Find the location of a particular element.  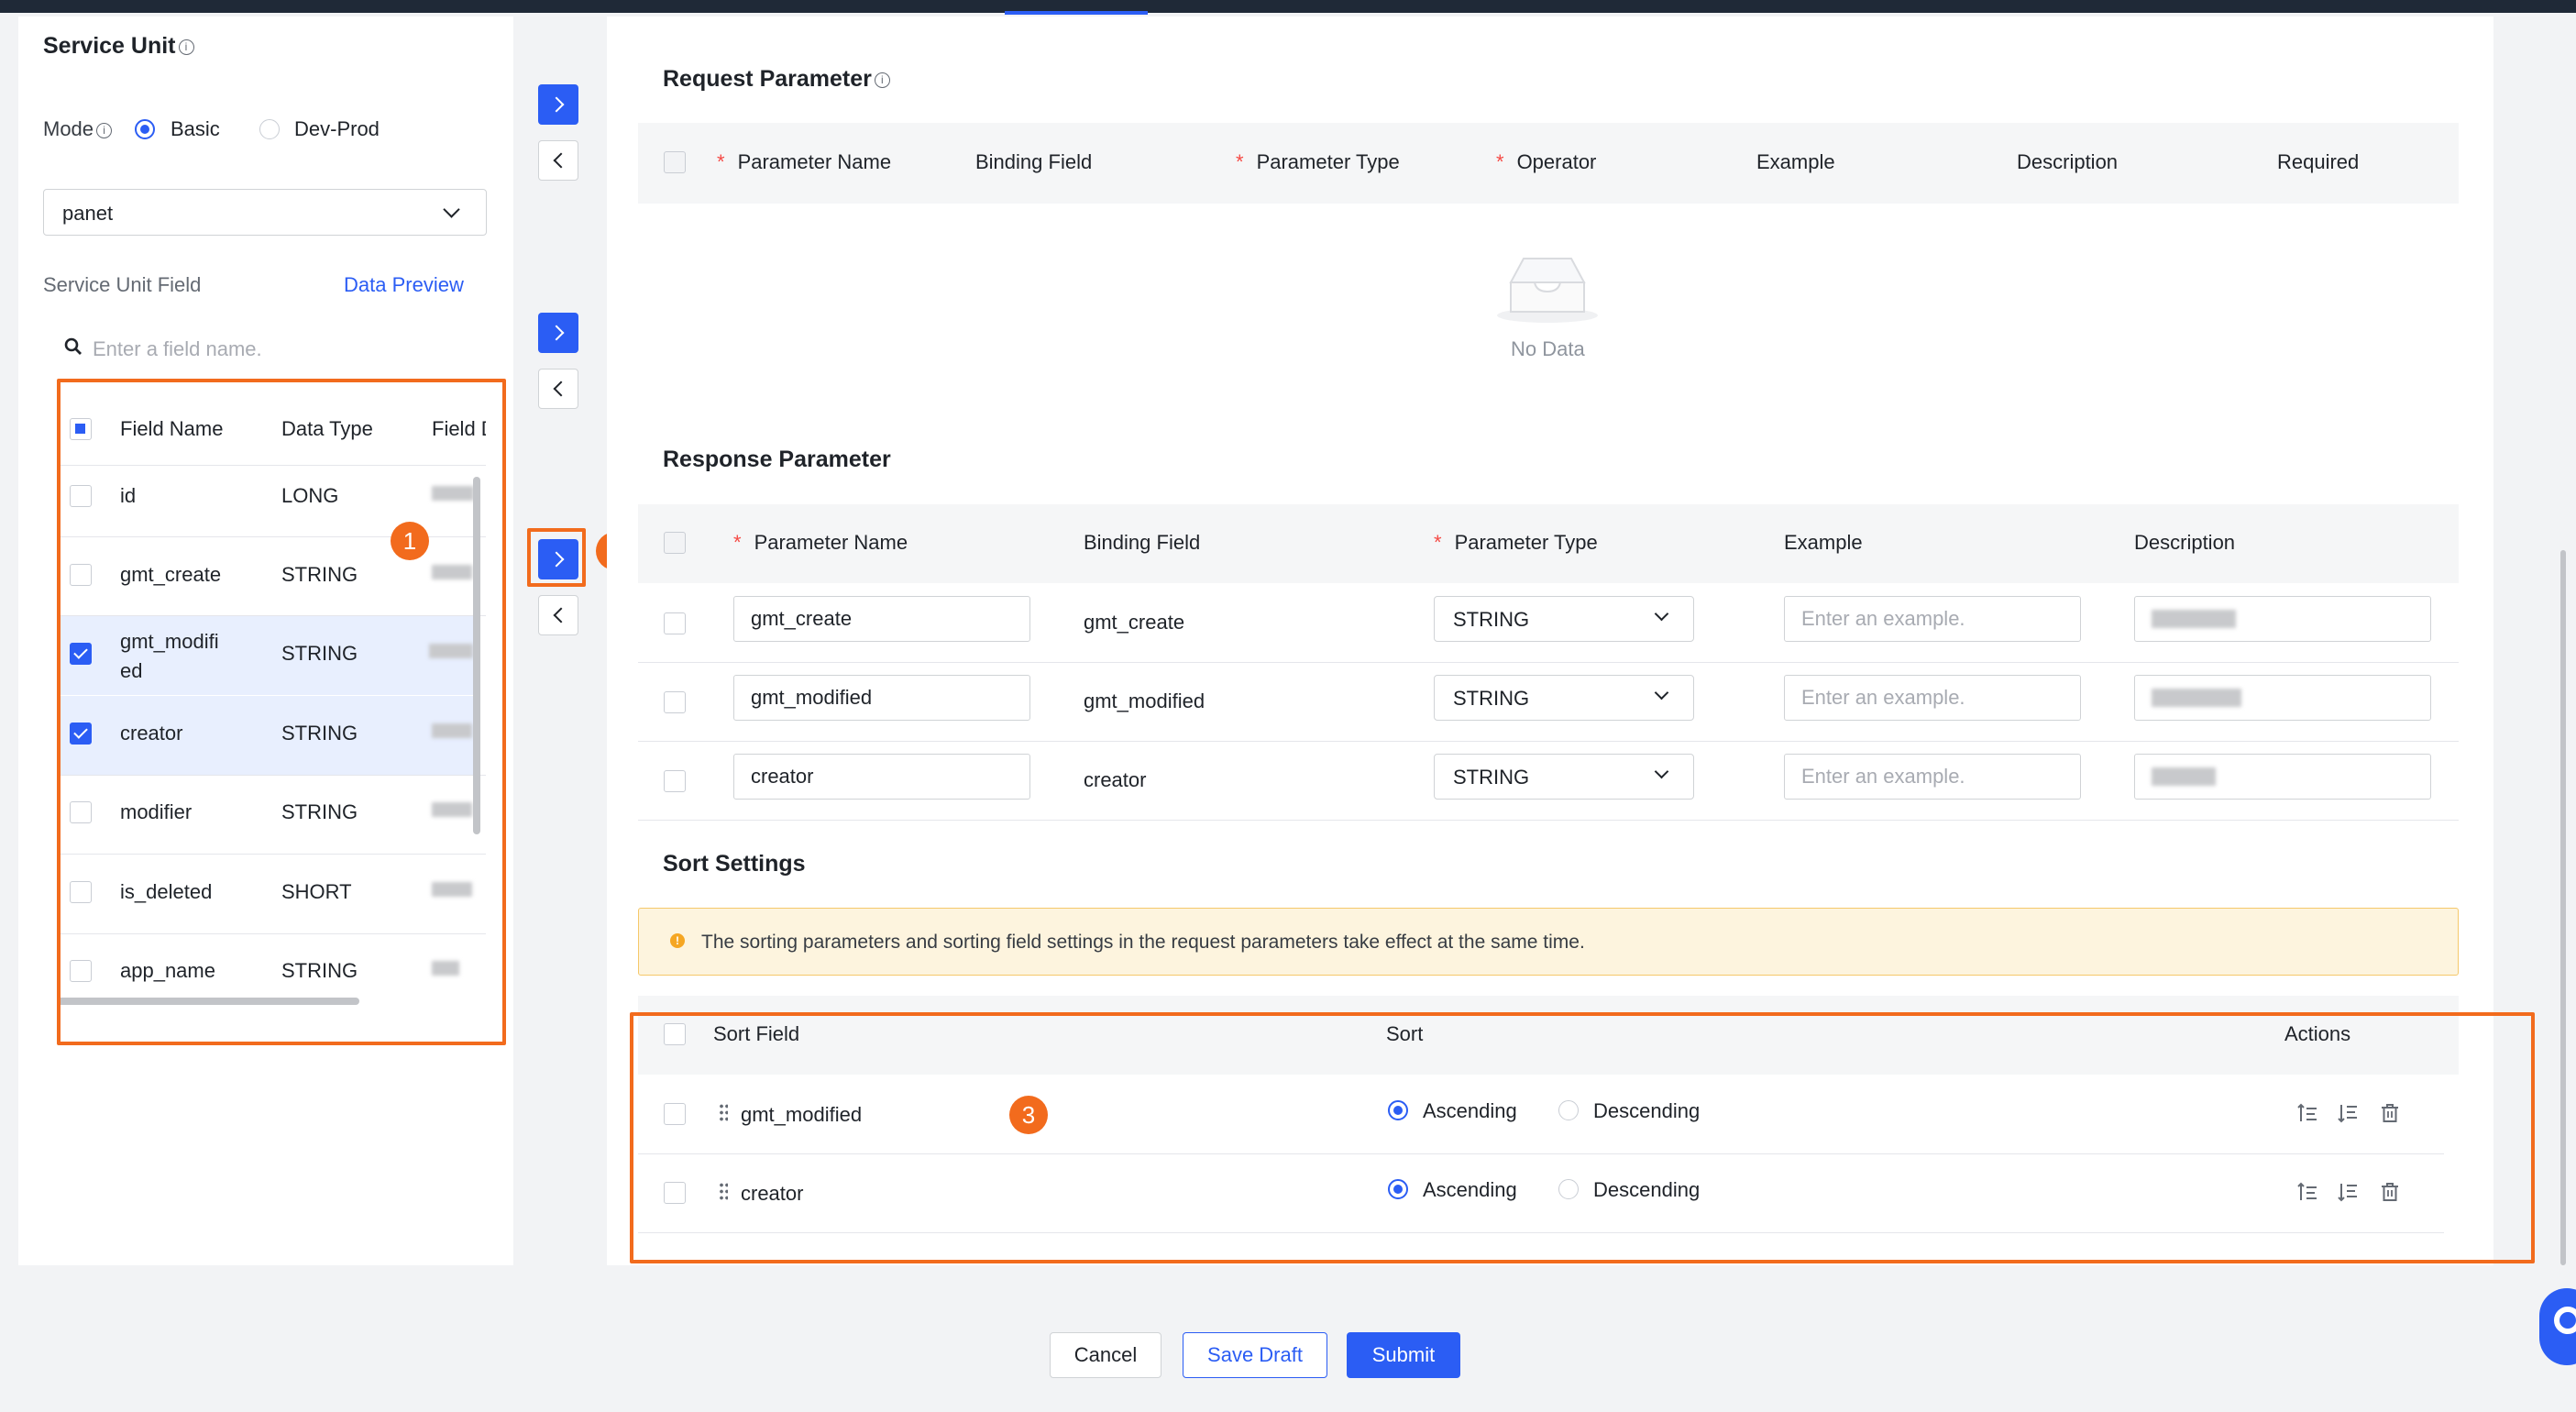

service-unit-field-label: Service Unit Field is located at coordinates (123, 284).